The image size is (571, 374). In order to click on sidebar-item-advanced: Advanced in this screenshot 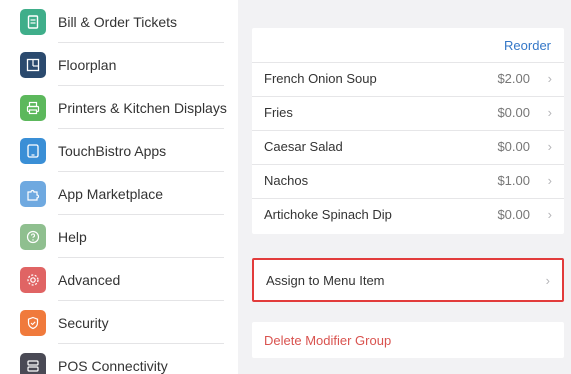, I will do `click(119, 279)`.